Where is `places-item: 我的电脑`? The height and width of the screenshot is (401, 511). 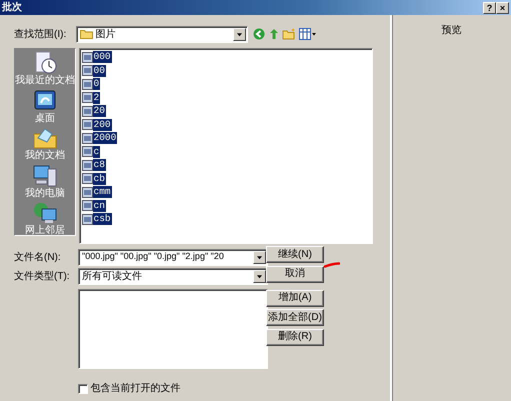
places-item: 我的电脑 is located at coordinates (45, 181).